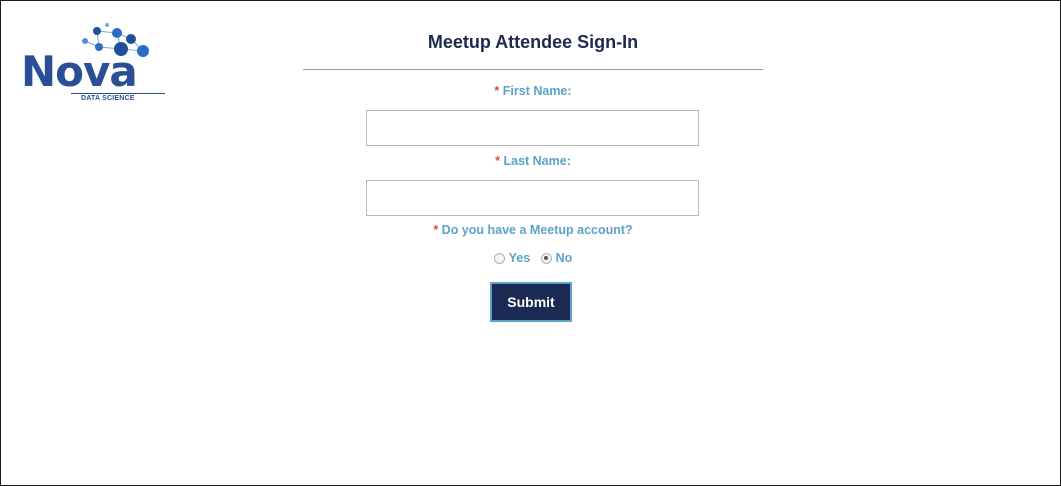 The width and height of the screenshot is (1061, 486). I want to click on yes-radio-label: Yes, so click(520, 258).